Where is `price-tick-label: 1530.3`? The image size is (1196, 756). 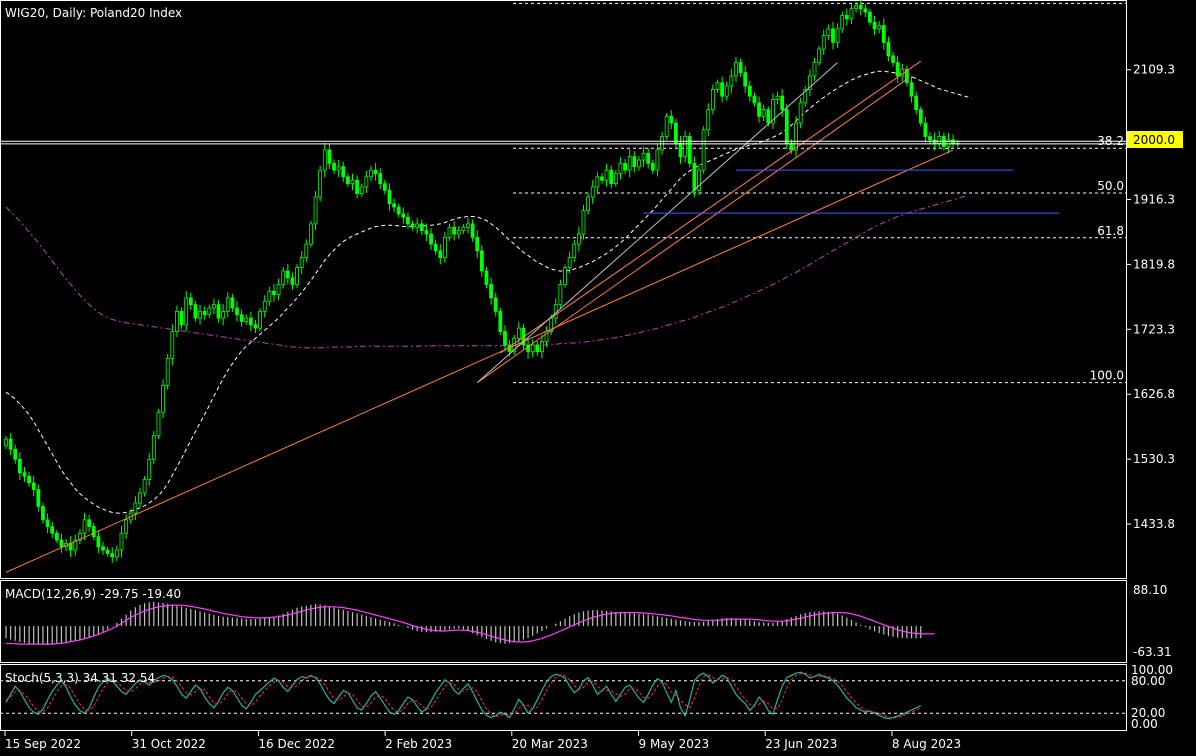
price-tick-label: 1530.3 is located at coordinates (1154, 459).